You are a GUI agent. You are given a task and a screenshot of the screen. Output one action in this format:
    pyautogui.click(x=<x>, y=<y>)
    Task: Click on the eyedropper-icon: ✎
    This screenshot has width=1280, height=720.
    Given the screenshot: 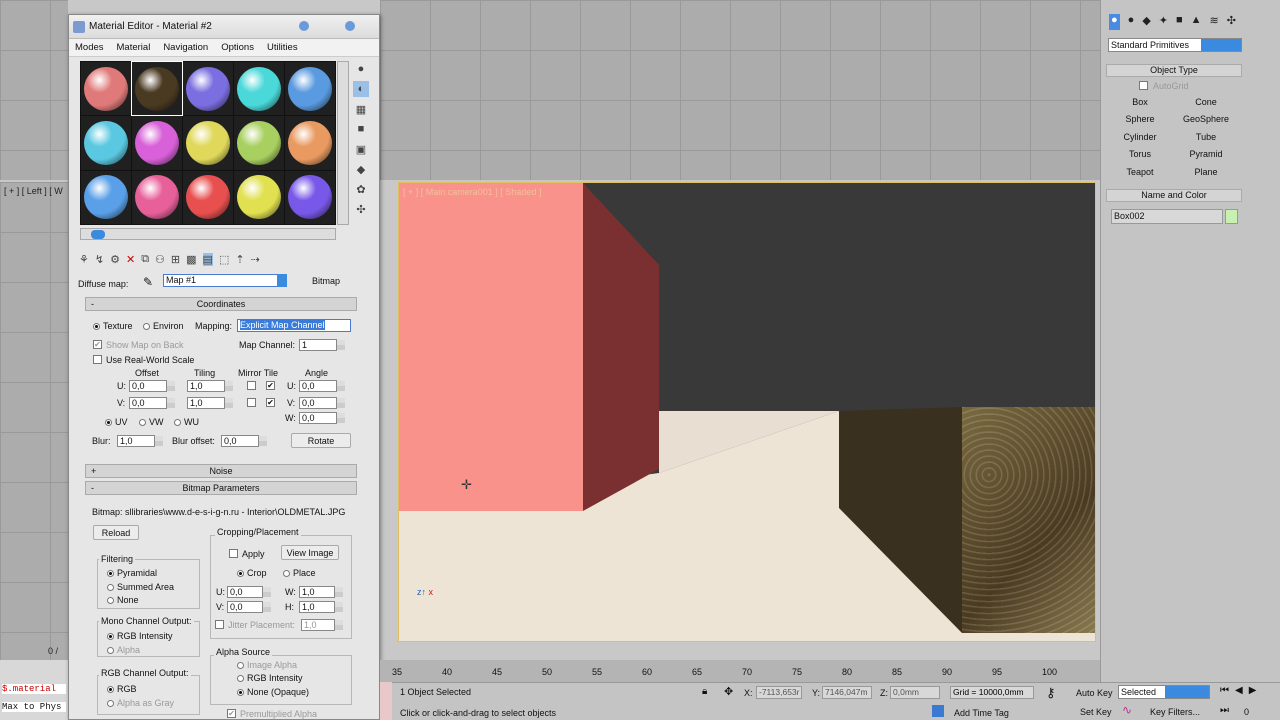 What is the action you would take?
    pyautogui.click(x=148, y=282)
    